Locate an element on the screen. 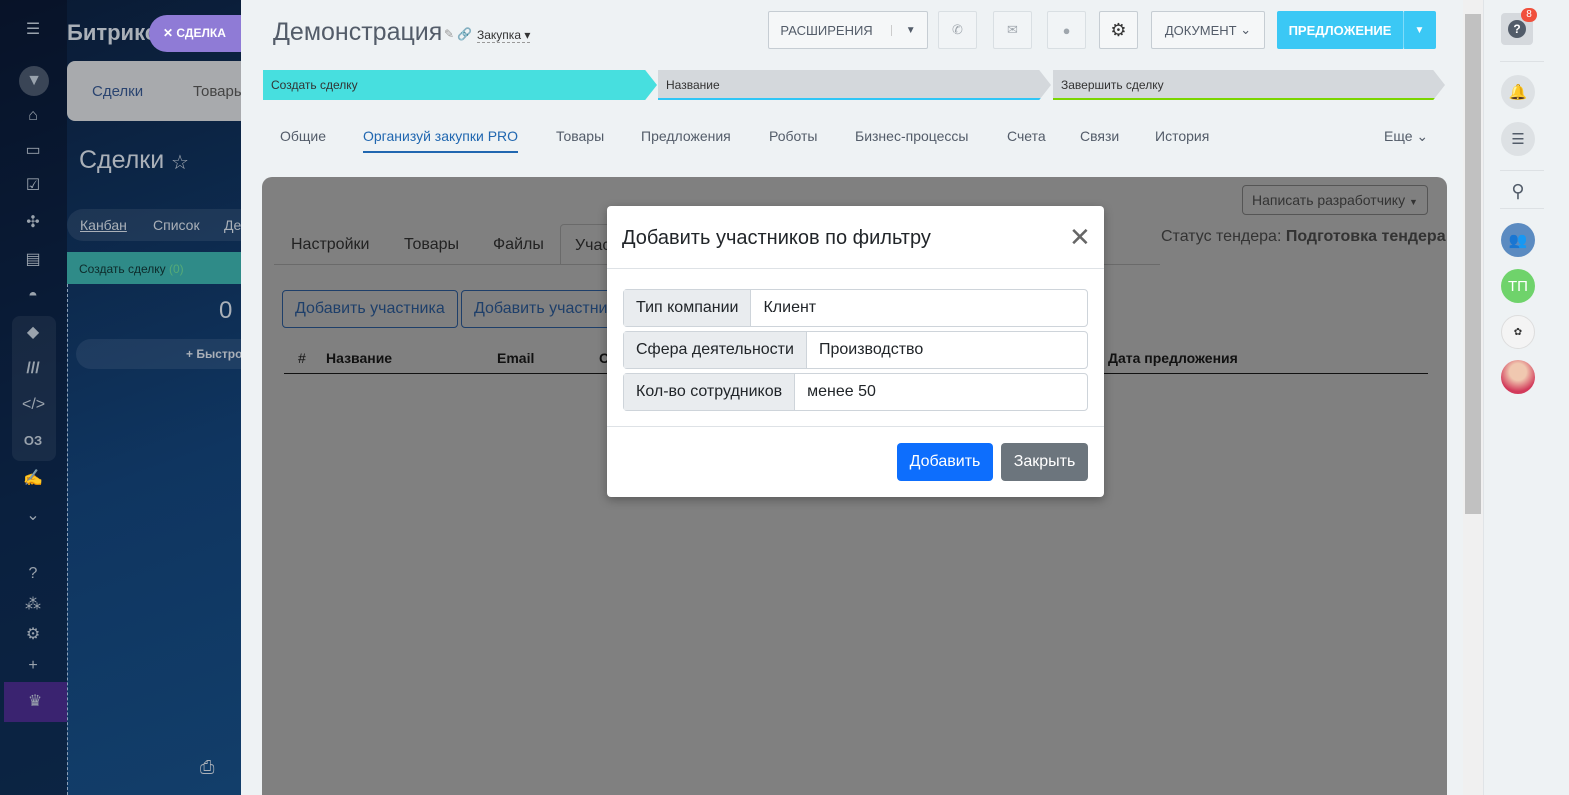 The image size is (1569, 795). subtab-products: Товары is located at coordinates (431, 245).